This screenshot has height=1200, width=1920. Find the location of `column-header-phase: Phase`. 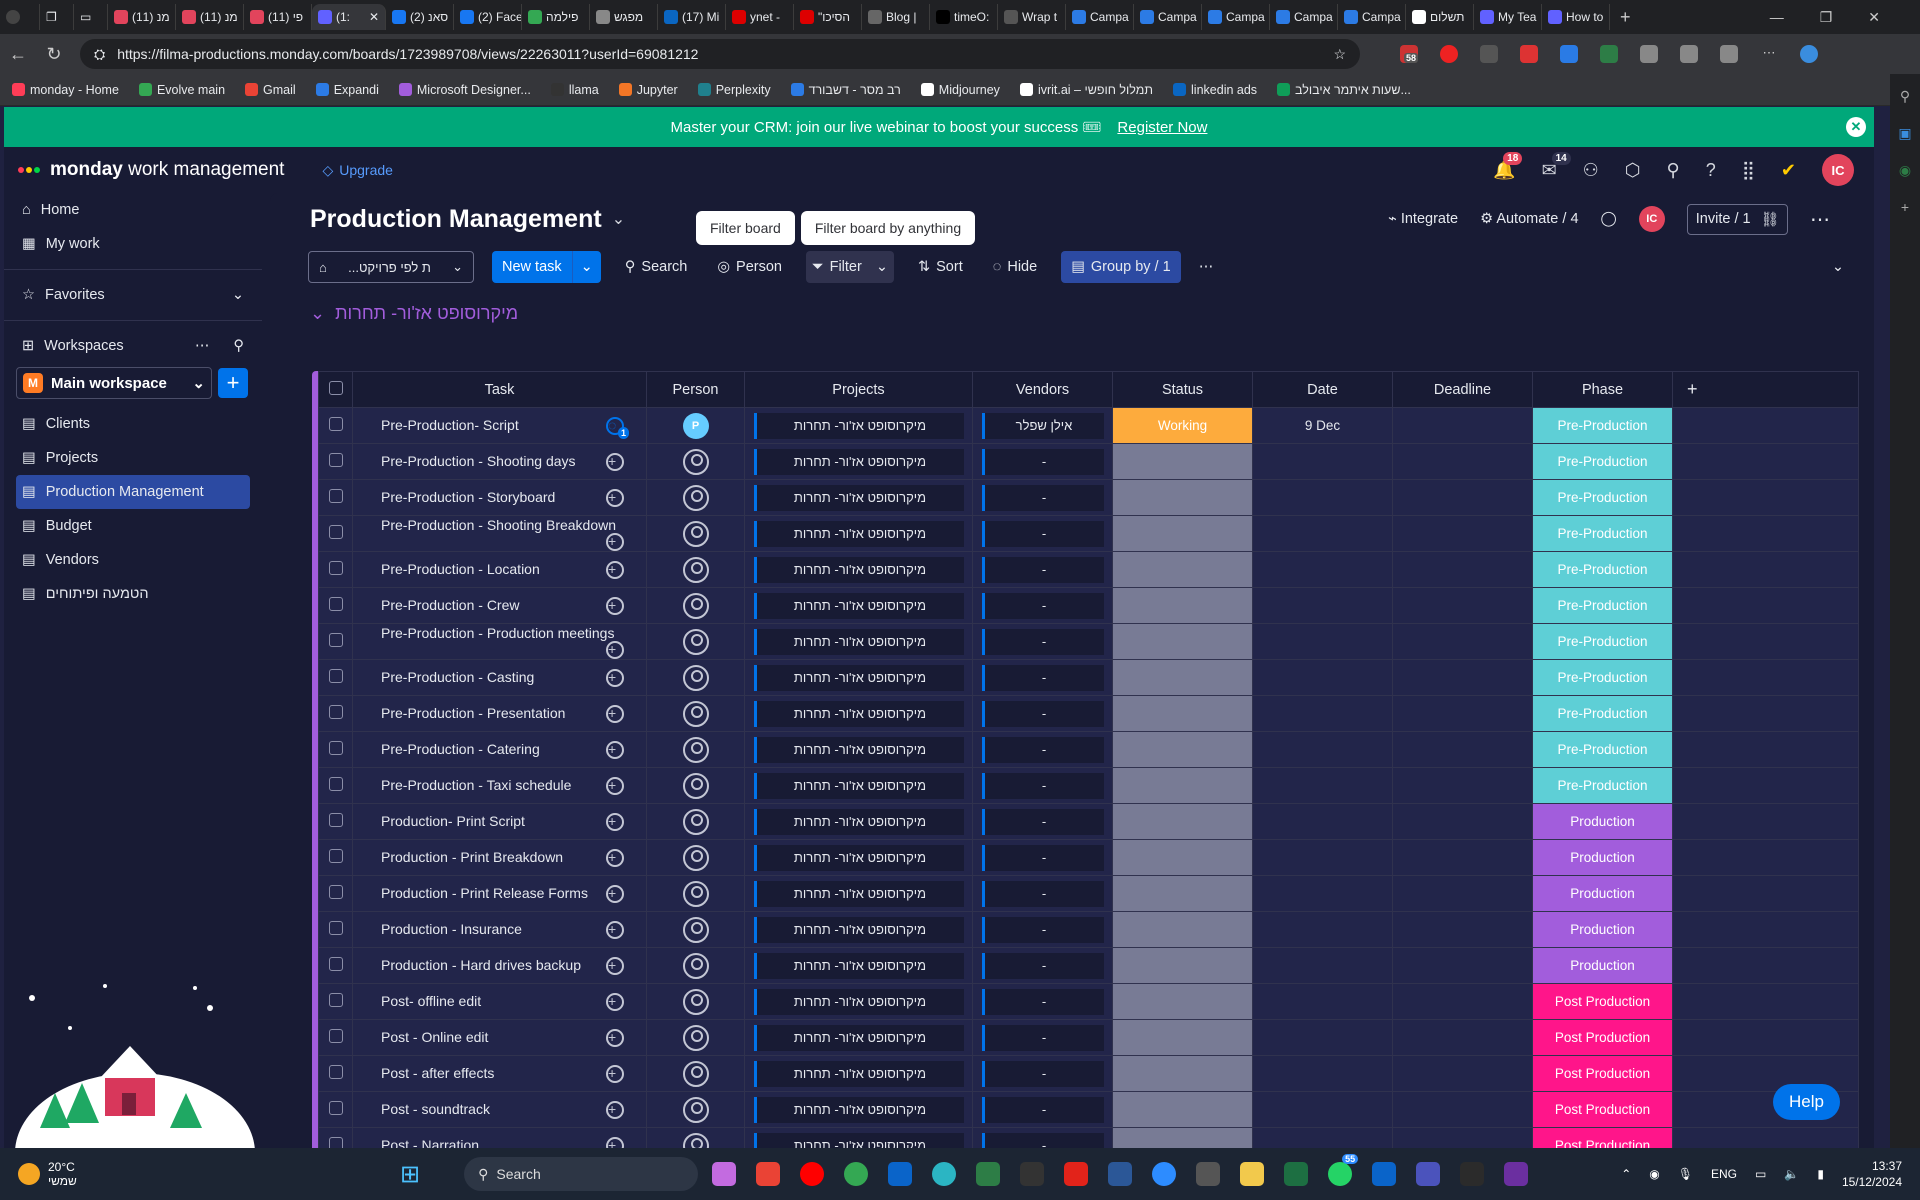

column-header-phase: Phase is located at coordinates (1602, 389).